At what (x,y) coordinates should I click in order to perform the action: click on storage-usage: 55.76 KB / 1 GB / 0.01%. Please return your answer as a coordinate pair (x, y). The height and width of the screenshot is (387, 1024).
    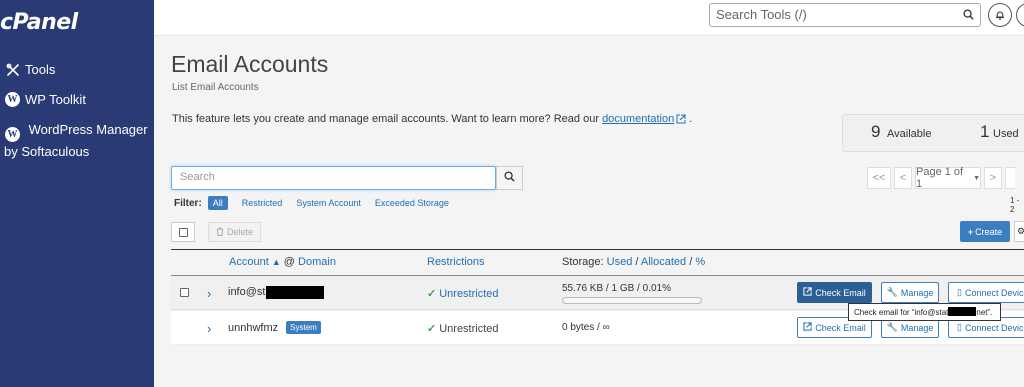
    Looking at the image, I should click on (616, 288).